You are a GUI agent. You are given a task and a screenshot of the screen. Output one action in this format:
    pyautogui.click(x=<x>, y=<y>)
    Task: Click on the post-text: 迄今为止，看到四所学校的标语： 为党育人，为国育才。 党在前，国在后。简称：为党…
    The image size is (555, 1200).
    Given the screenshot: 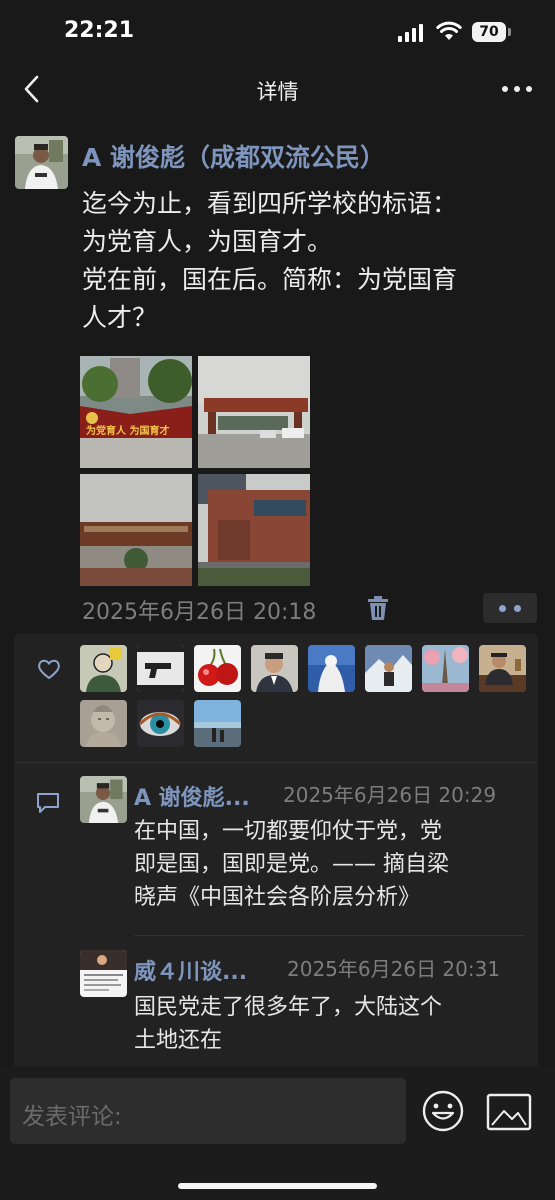 What is the action you would take?
    pyautogui.click(x=312, y=261)
    